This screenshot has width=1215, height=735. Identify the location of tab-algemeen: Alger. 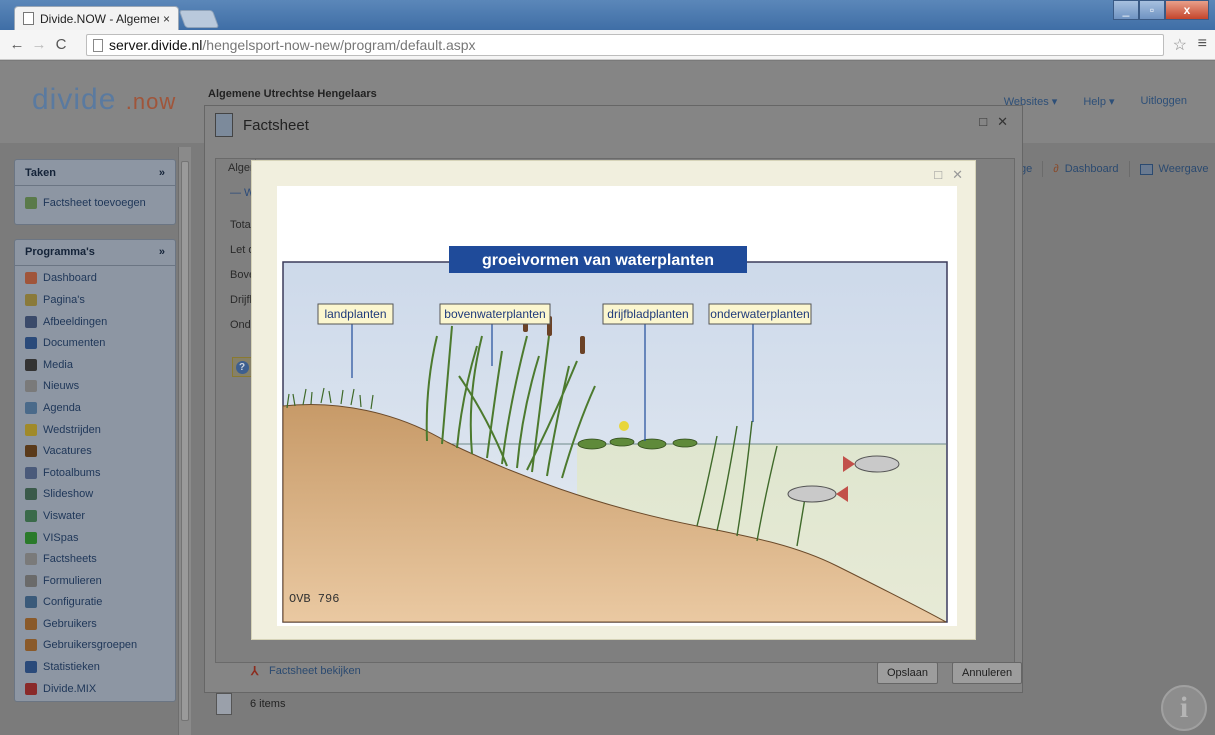
(236, 168).